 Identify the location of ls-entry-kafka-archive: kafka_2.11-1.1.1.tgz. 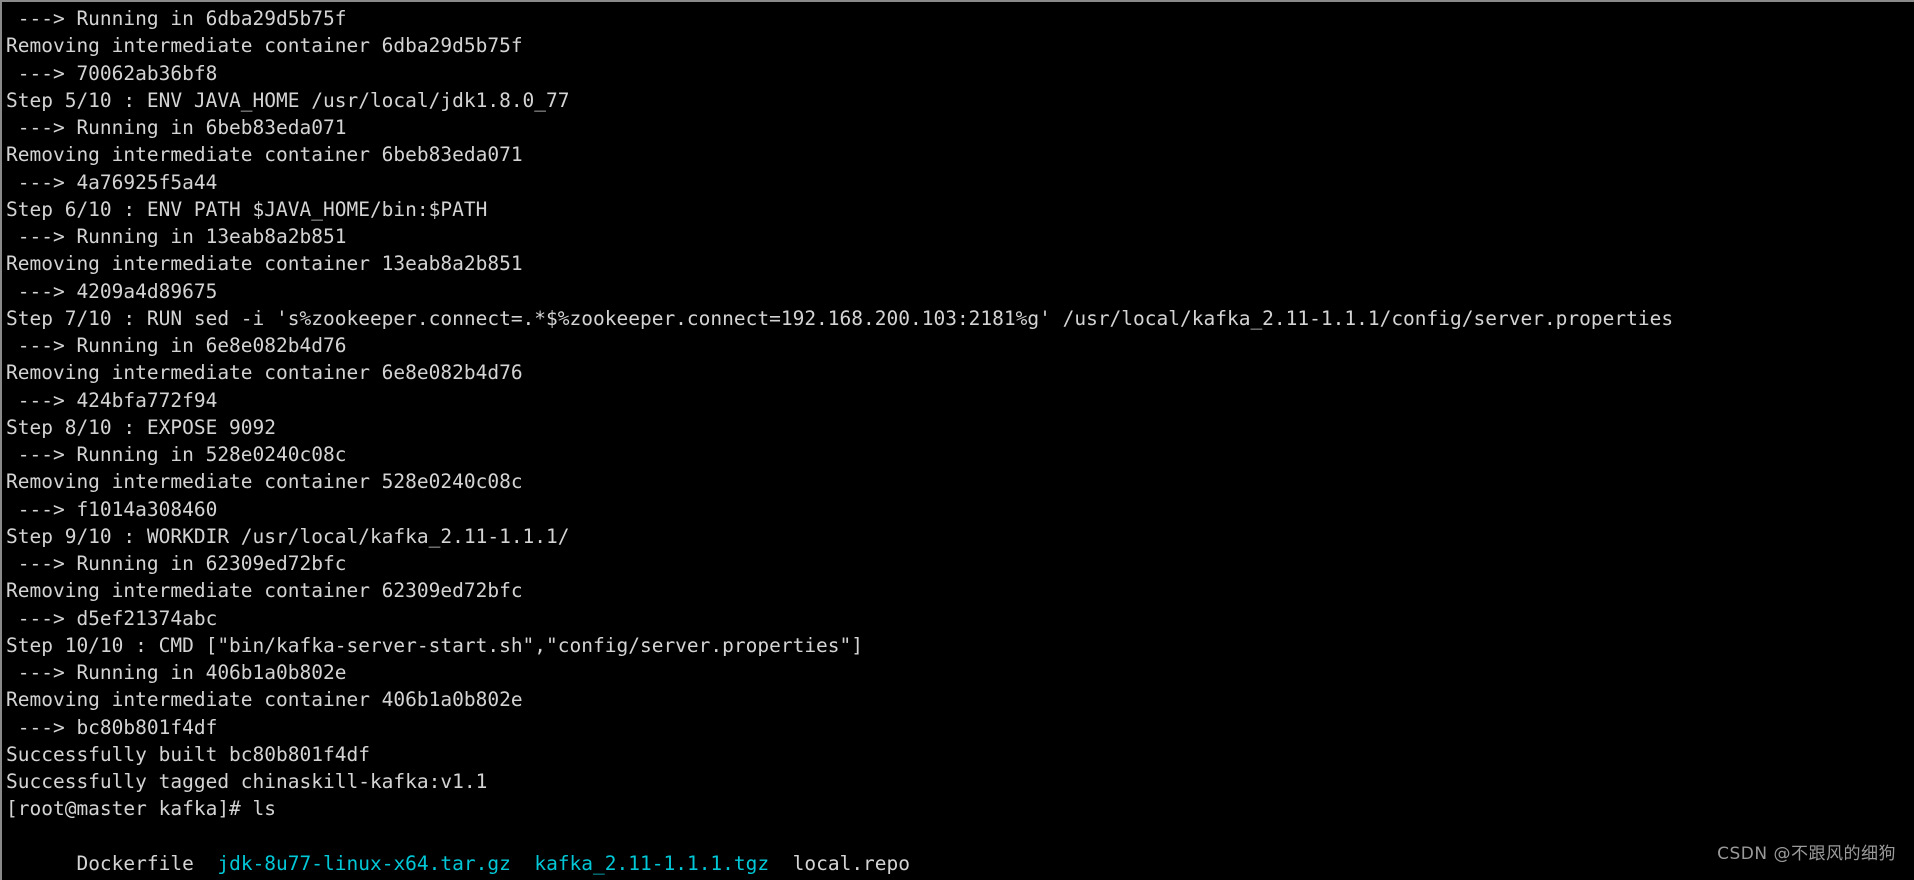
(652, 863).